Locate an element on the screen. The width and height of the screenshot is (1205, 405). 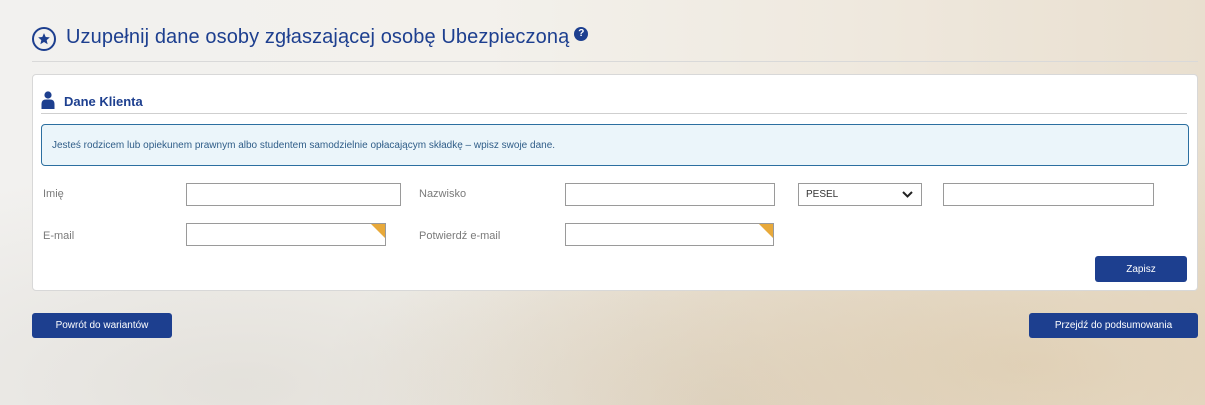
star-circle-icon is located at coordinates (44, 38).